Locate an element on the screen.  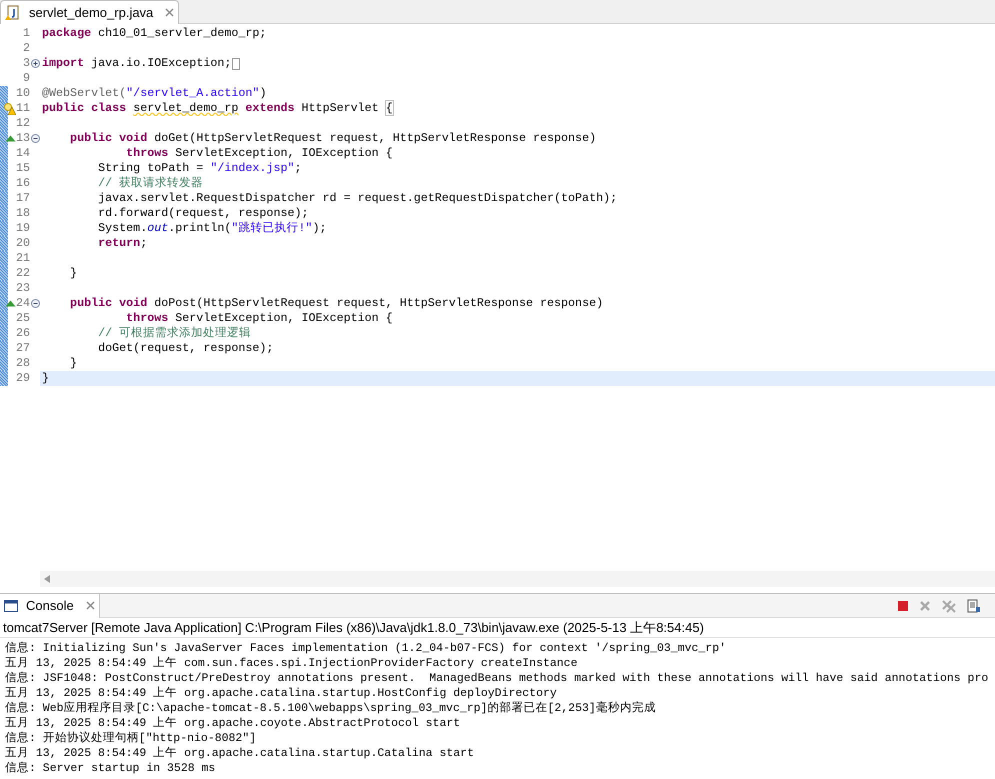
code-line: rd.forward(request, response); is located at coordinates (203, 213).